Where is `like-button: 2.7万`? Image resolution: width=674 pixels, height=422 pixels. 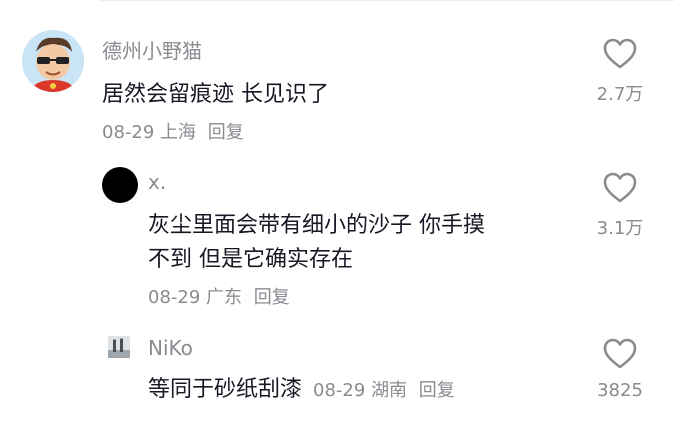 like-button: 2.7万 is located at coordinates (620, 72).